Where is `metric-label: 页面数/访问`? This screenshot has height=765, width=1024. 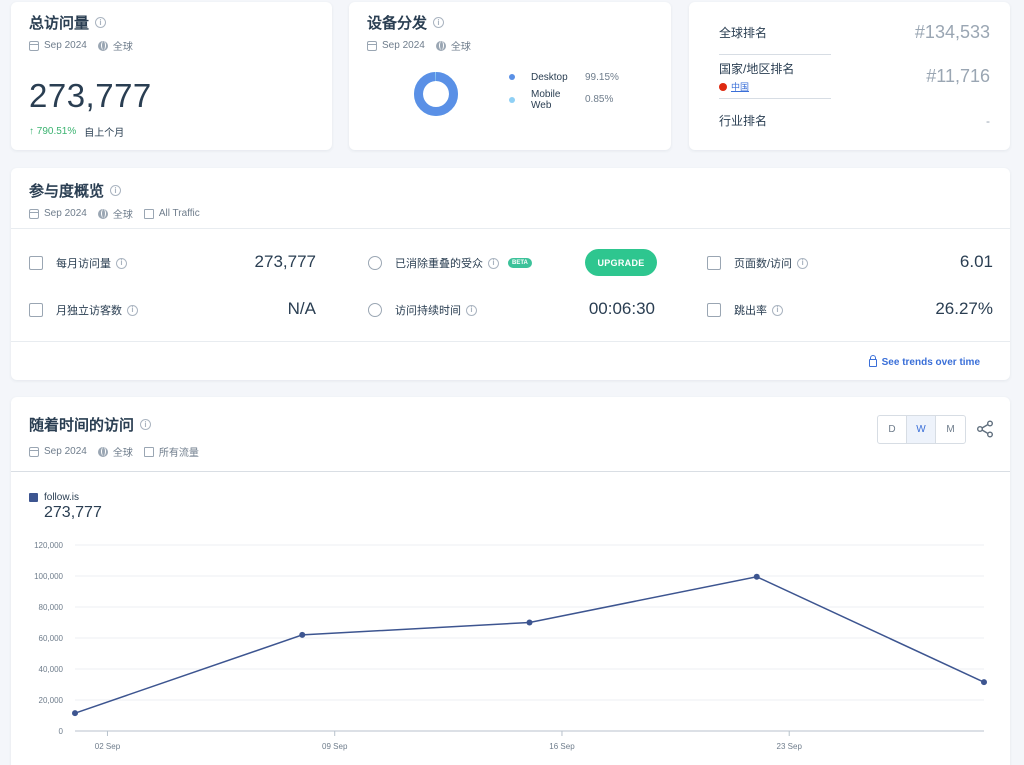 metric-label: 页面数/访问 is located at coordinates (763, 264).